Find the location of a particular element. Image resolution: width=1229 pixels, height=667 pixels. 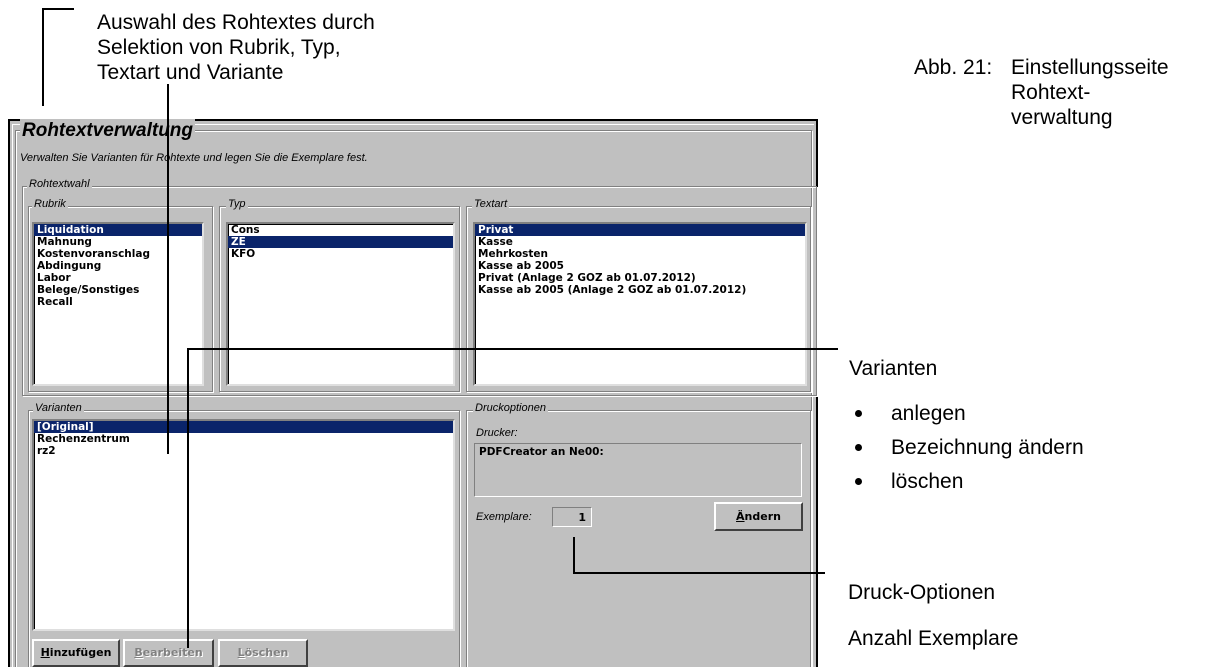

list-item: Mehrkosten is located at coordinates (640, 254).